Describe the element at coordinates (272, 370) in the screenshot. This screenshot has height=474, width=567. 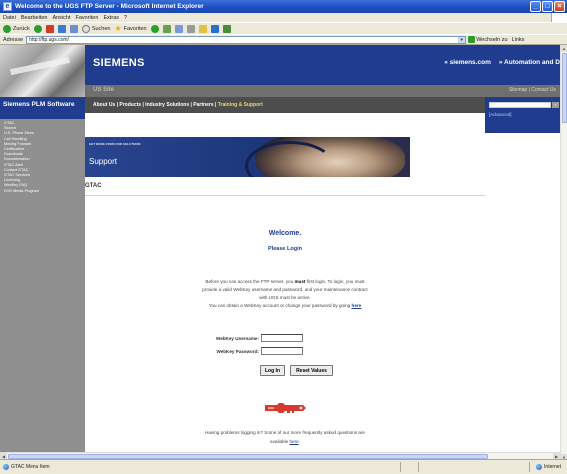
I see `login-button: Log In` at that location.